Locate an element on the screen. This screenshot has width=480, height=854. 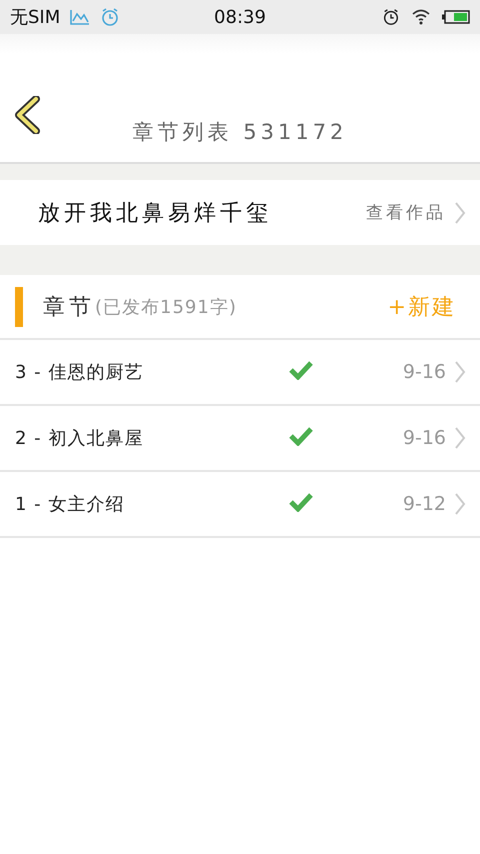
book-title: 放开我北鼻易烊千玺 is located at coordinates (155, 214).